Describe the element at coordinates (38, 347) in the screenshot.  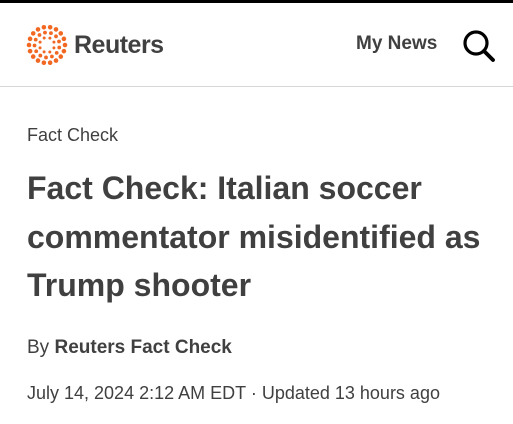
I see `byline-prefix: By` at that location.